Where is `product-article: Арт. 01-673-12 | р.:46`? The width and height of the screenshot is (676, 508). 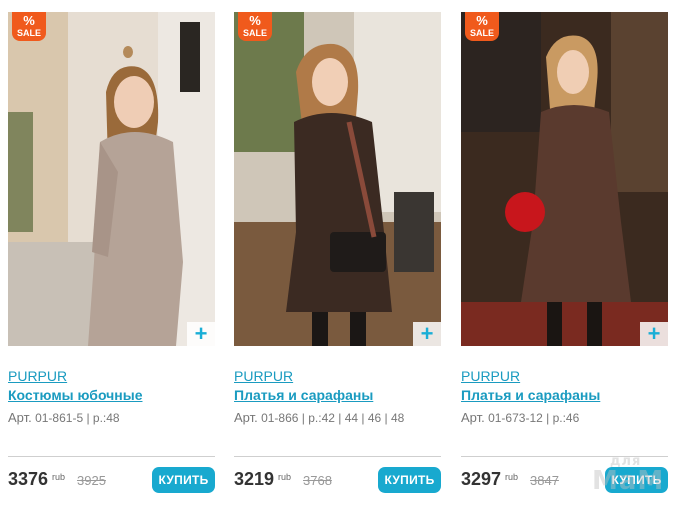
product-article: Арт. 01-673-12 | р.:46 is located at coordinates (520, 417).